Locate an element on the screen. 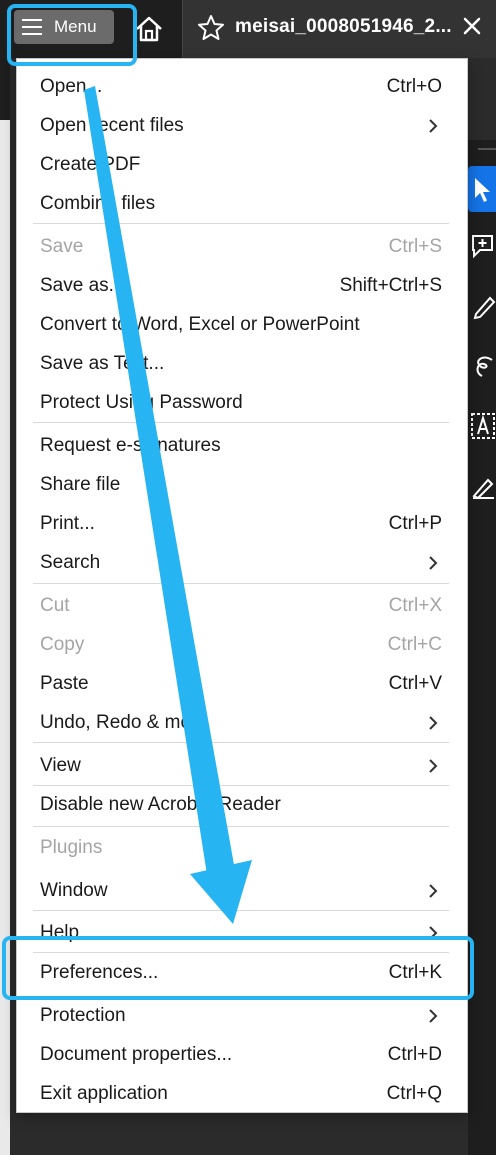  menu-item-label: Share file is located at coordinates (80, 484).